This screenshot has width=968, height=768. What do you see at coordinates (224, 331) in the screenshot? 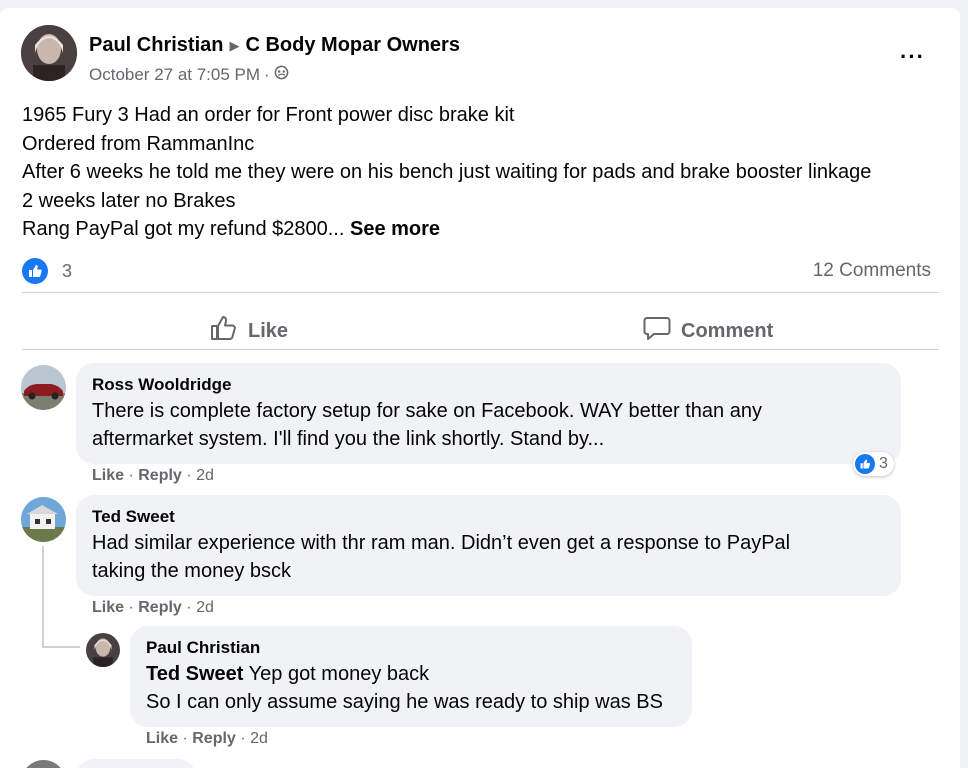
I see `thumbs-up-icon` at bounding box center [224, 331].